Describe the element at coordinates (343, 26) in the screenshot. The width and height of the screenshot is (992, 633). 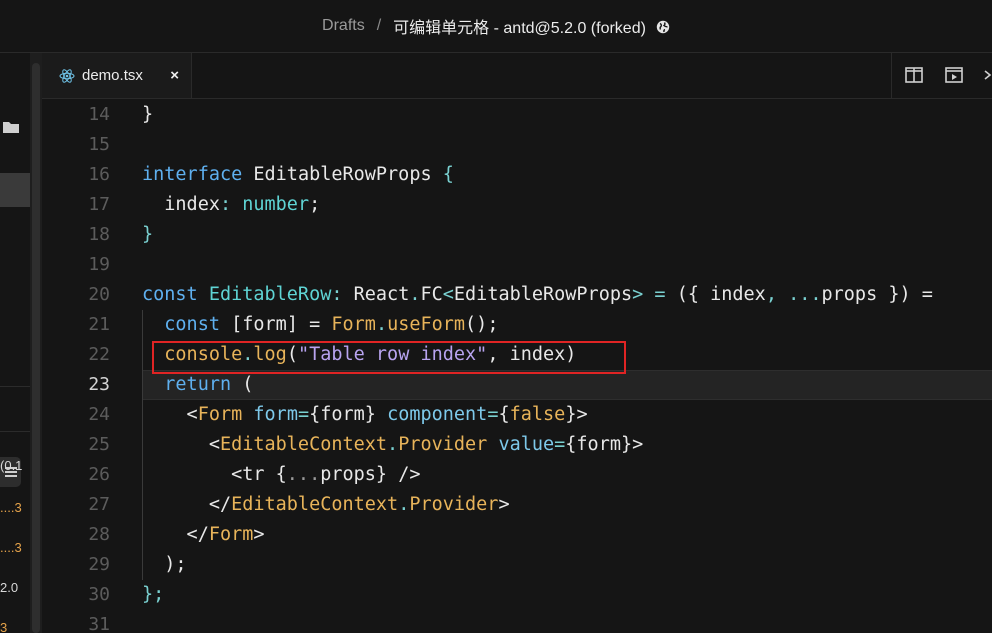
I see `breadcrumb-drafts: Drafts` at that location.